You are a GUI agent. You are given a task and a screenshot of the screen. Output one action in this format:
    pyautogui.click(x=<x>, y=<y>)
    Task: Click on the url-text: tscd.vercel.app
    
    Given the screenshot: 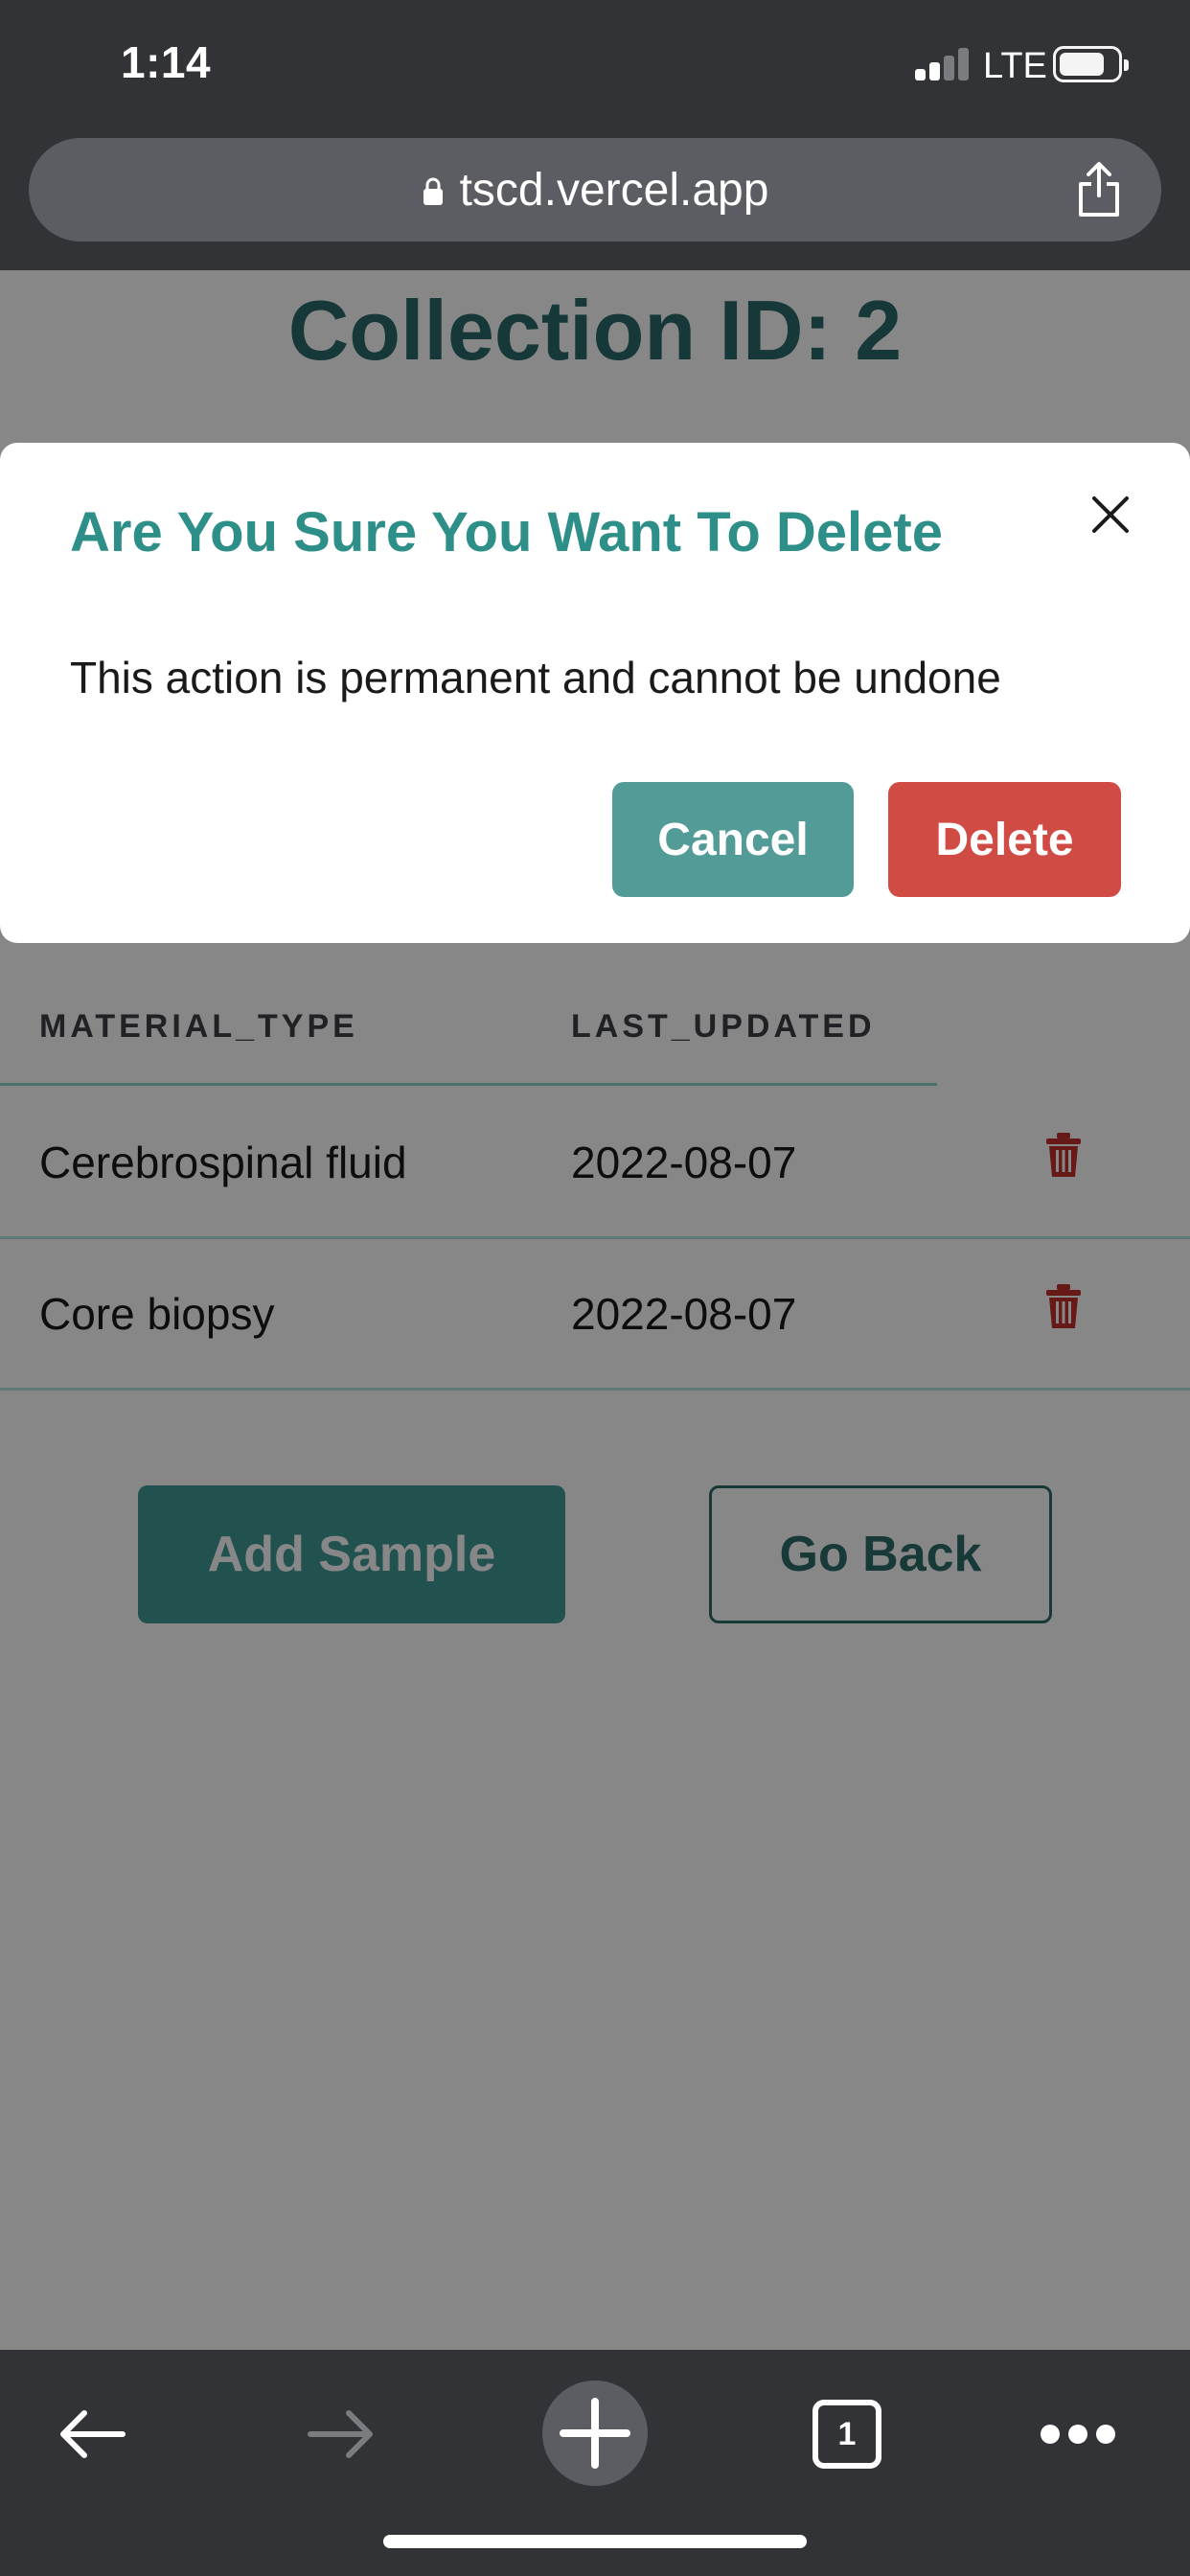 What is the action you would take?
    pyautogui.click(x=614, y=190)
    